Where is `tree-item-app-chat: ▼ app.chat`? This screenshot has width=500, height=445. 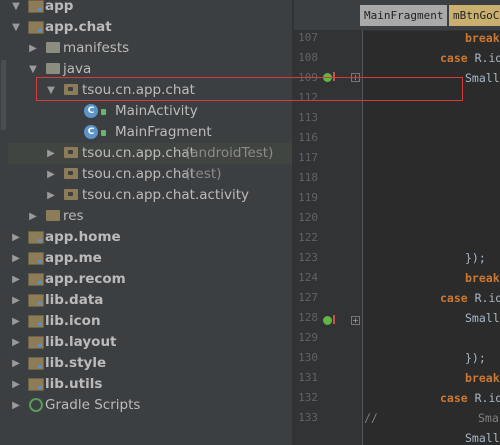
tree-item-app-chat: ▼ app.chat is located at coordinates (150, 27).